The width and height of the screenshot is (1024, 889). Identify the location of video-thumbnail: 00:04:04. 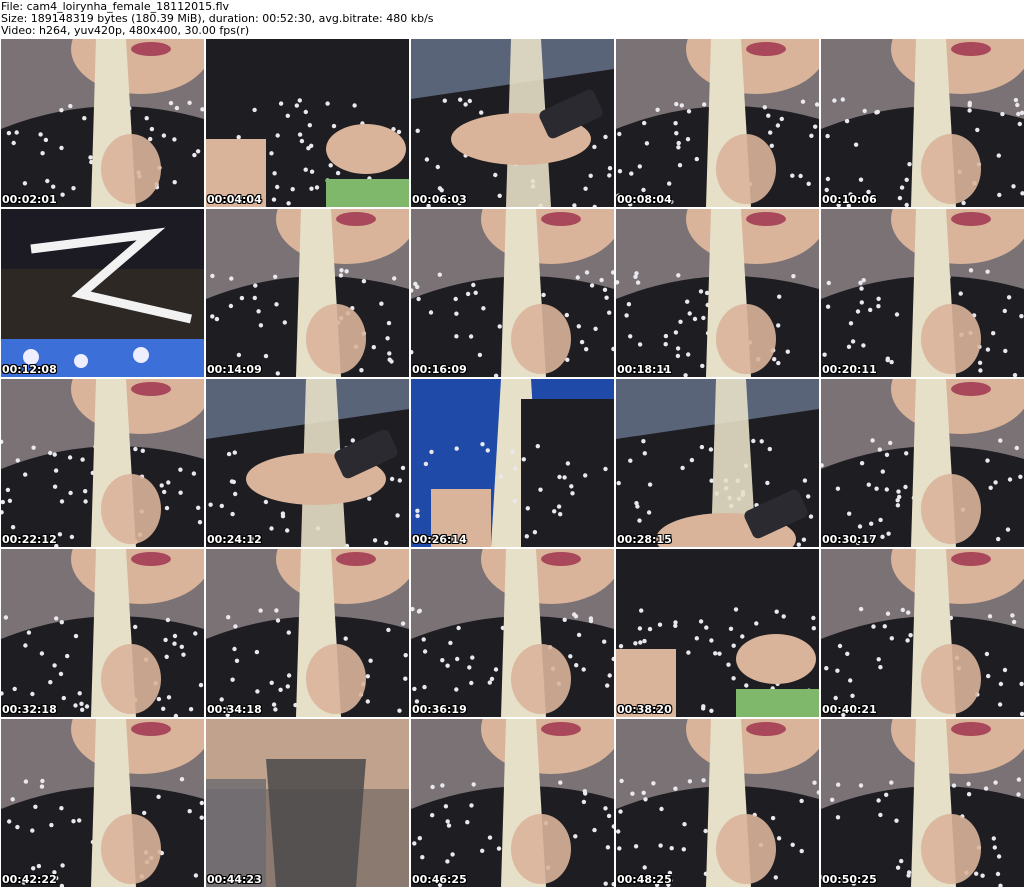
(307, 123).